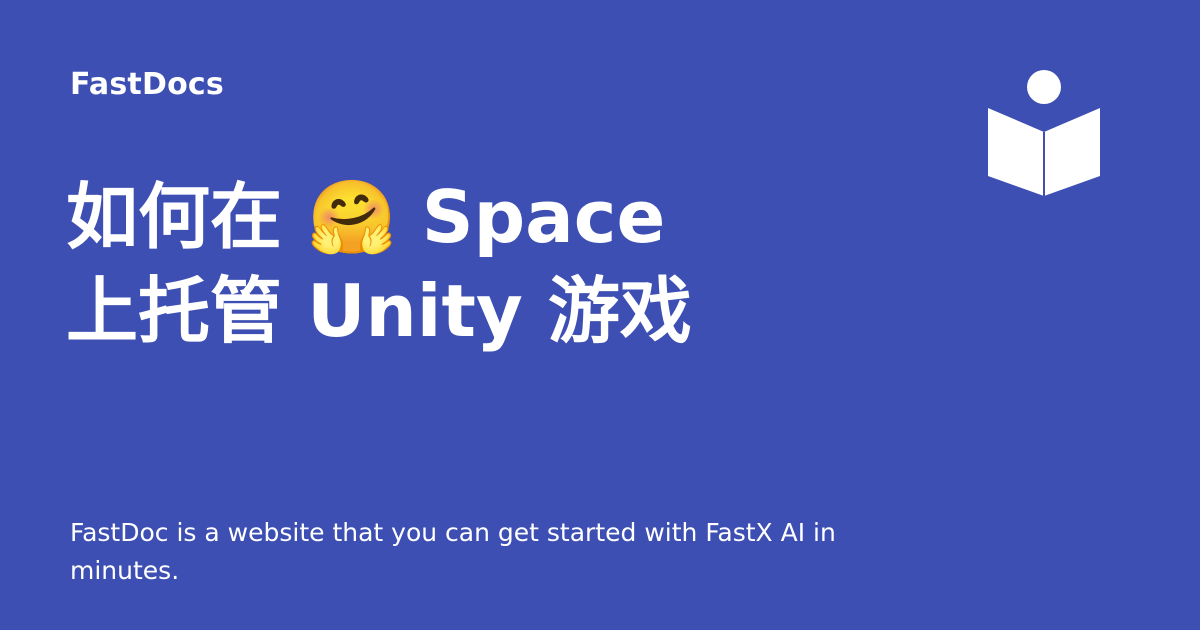 The image size is (1200, 630). I want to click on title-line-1: 如何在 🤗 Space, so click(366, 217).